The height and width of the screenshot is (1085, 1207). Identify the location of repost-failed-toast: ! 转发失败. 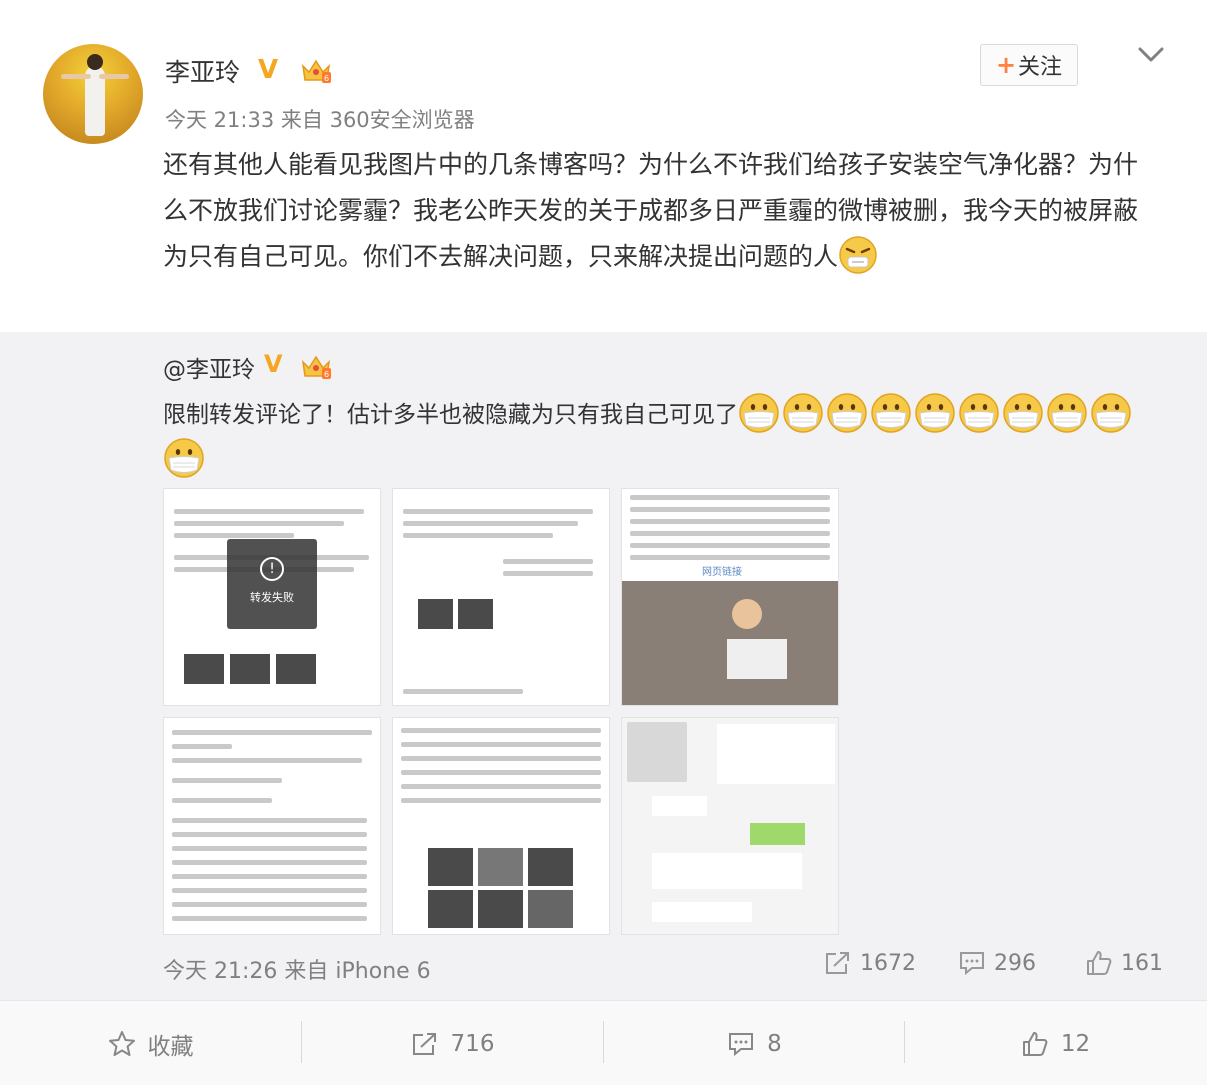
(272, 584).